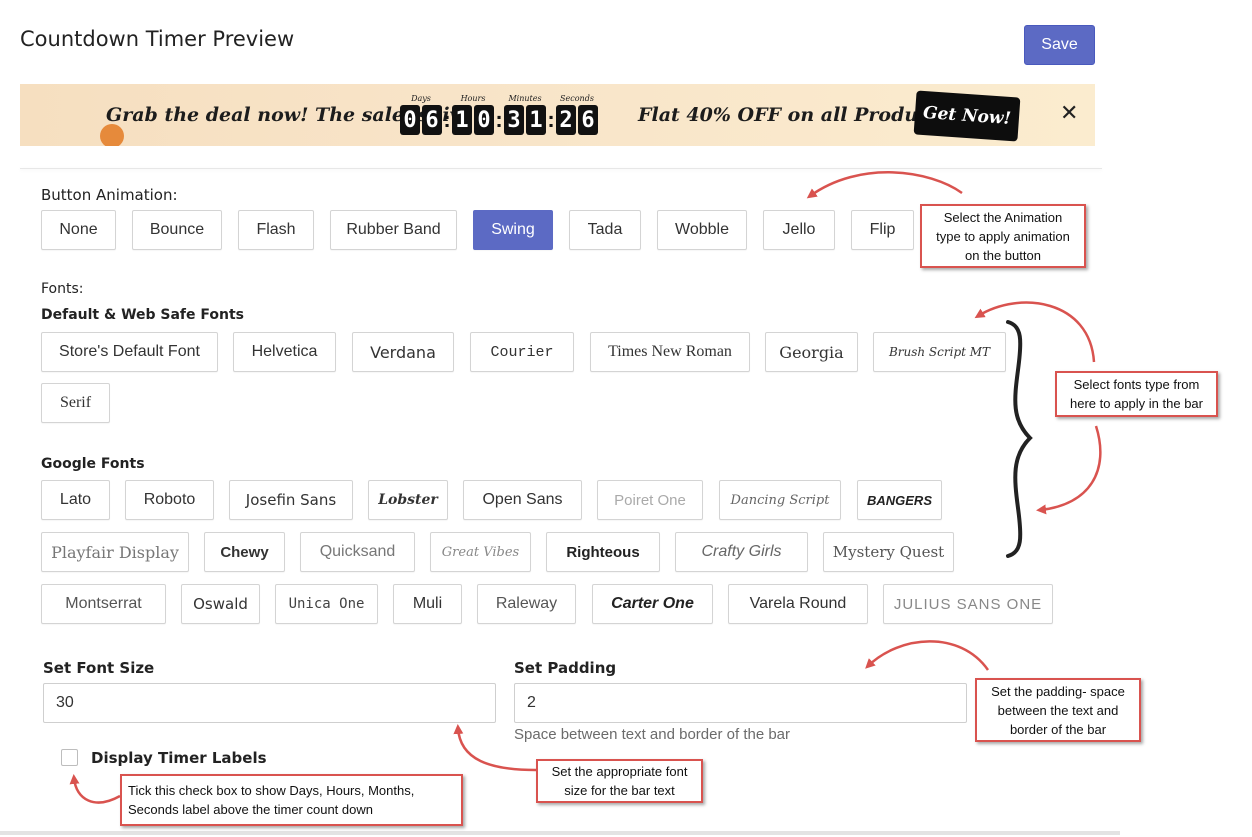  I want to click on section-divider, so click(561, 168).